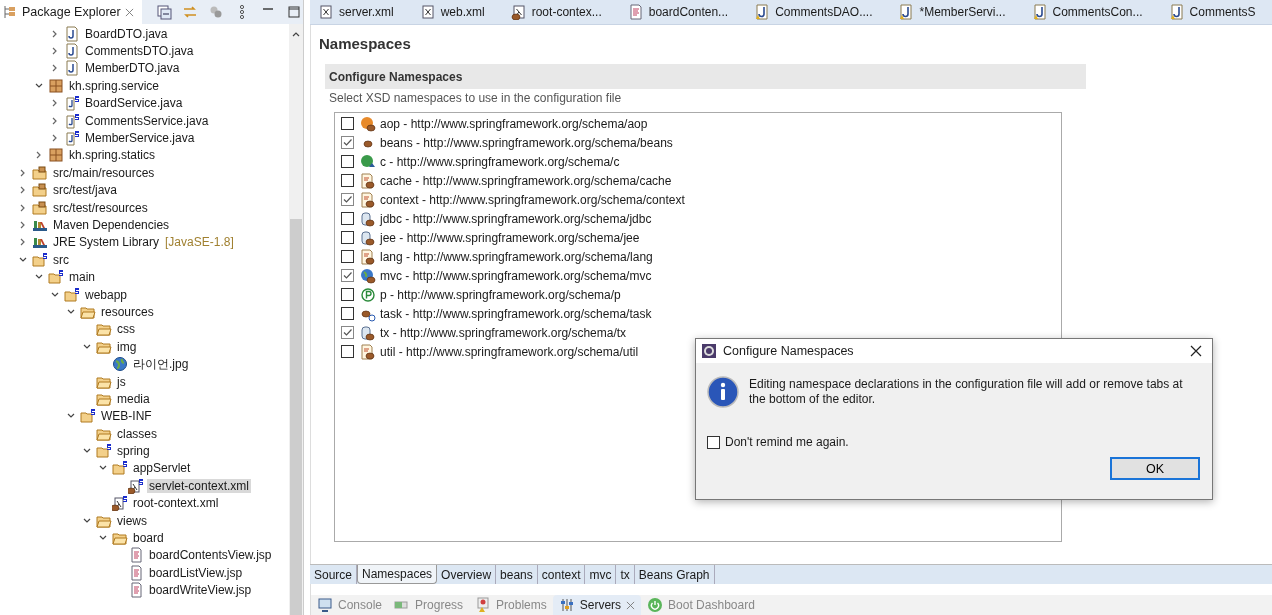  Describe the element at coordinates (106, 294) in the screenshot. I see `tree-item: webapp` at that location.